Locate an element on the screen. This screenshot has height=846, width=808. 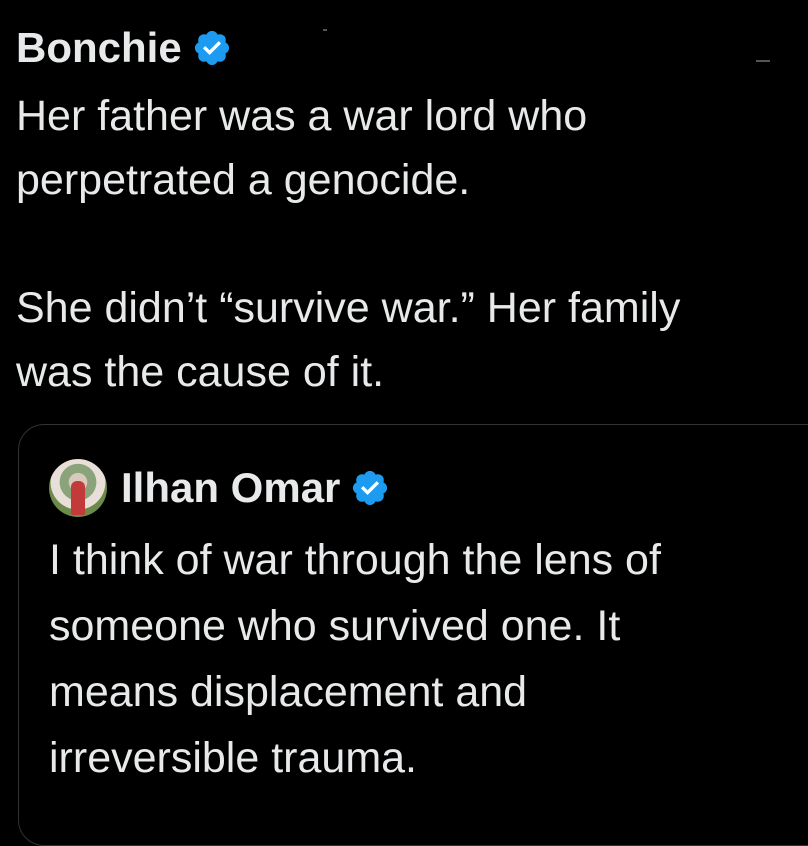
author-name: Bonchie is located at coordinates (99, 48).